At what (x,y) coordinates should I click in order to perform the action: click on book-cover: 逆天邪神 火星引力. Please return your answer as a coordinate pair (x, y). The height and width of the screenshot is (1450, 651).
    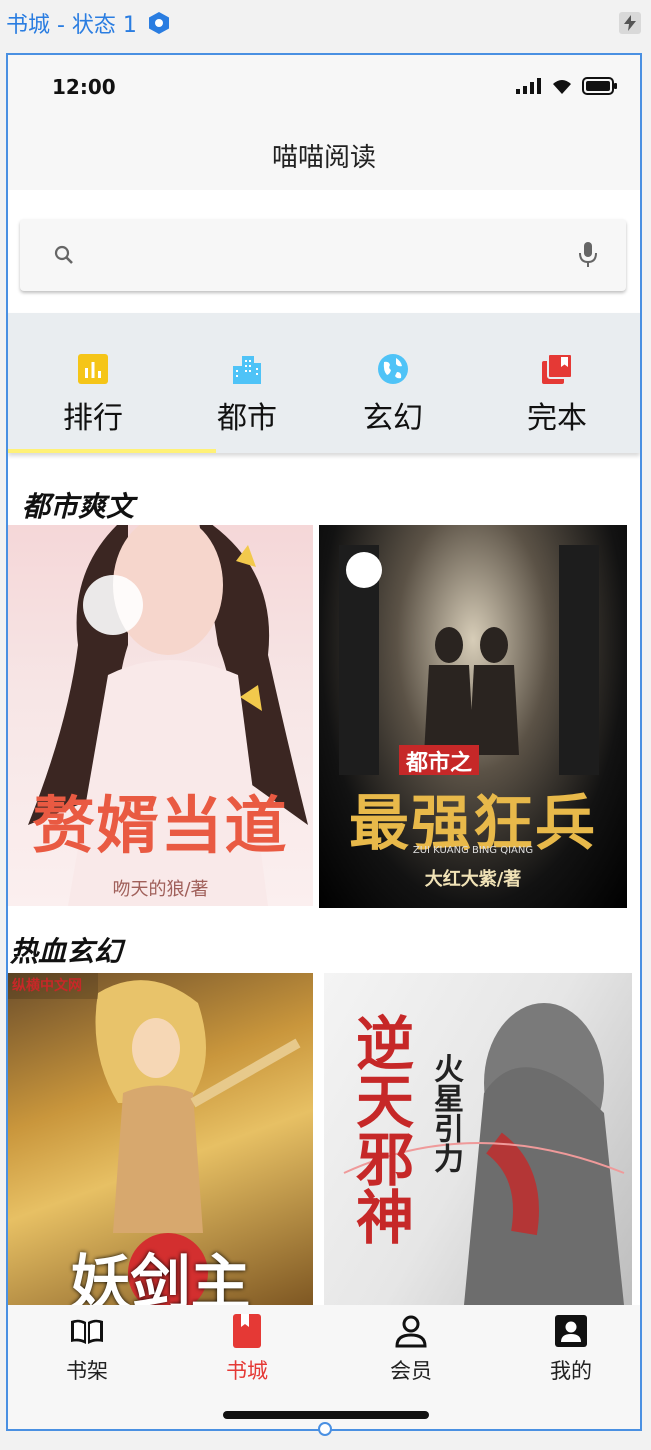
    Looking at the image, I should click on (478, 1139).